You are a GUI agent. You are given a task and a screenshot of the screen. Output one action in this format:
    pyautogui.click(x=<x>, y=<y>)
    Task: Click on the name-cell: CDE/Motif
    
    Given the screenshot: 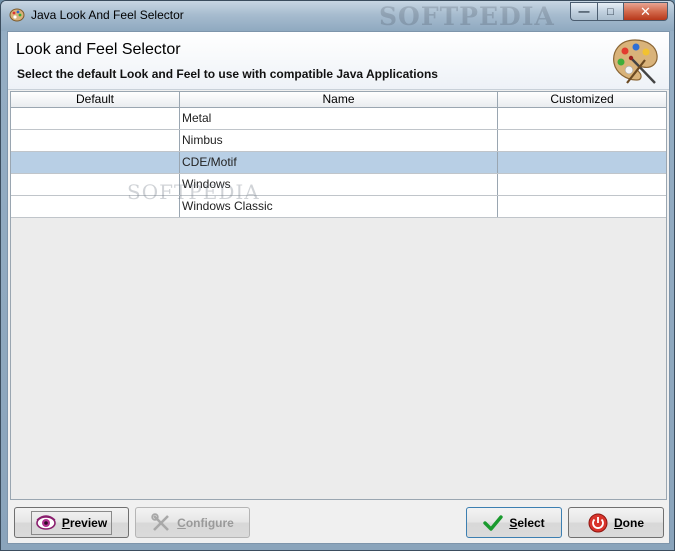 What is the action you would take?
    pyautogui.click(x=339, y=162)
    